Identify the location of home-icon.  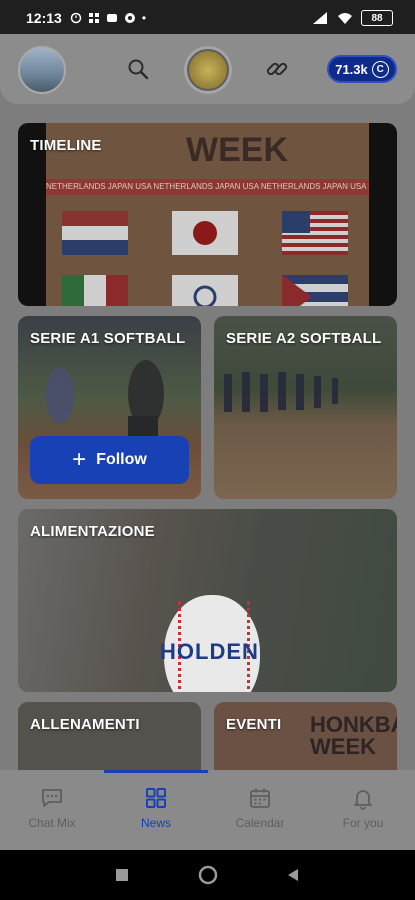
(208, 875).